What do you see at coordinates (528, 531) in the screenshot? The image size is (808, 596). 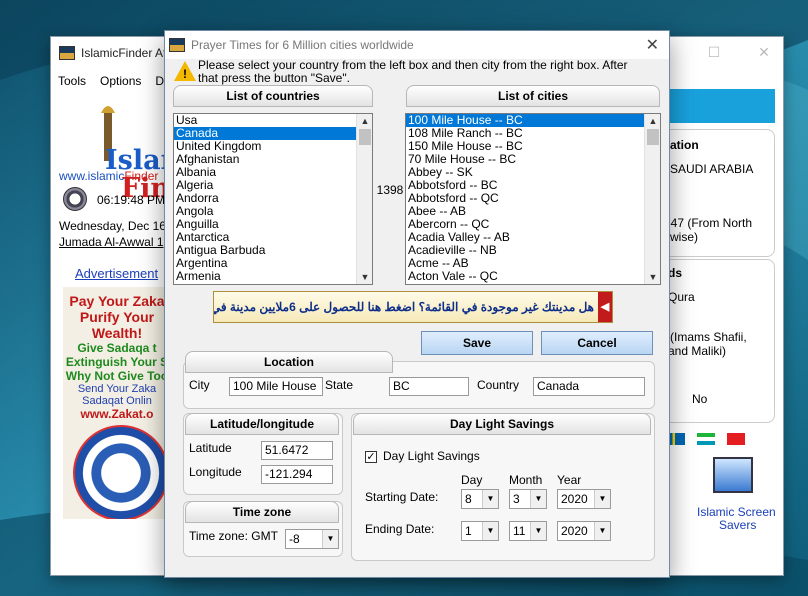 I see `end-month-select: 11 ▼` at bounding box center [528, 531].